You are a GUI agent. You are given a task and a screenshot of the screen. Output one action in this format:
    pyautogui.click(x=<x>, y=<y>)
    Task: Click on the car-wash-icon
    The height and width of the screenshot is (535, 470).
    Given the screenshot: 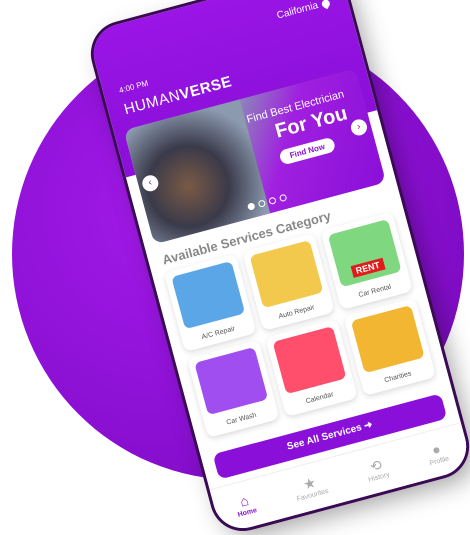 What is the action you would take?
    pyautogui.click(x=231, y=381)
    